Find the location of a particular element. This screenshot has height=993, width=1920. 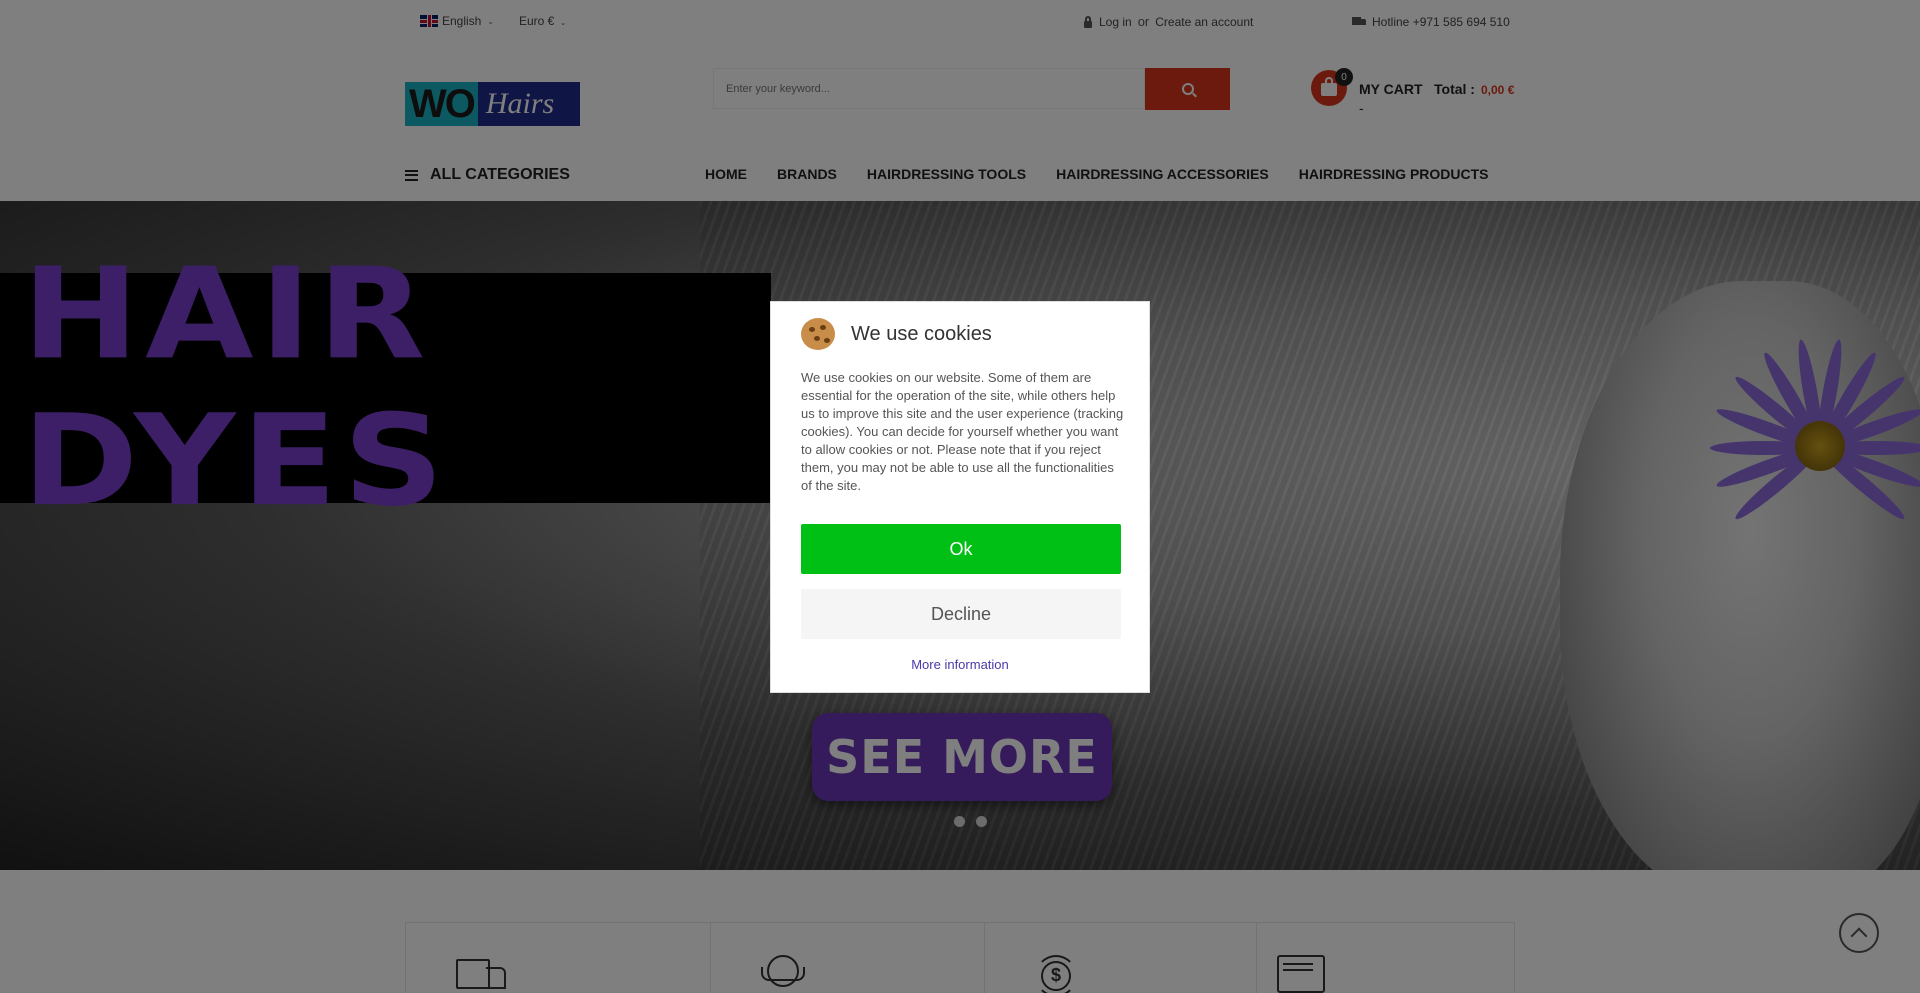

cookie-decline-button: Decline is located at coordinates (961, 614).